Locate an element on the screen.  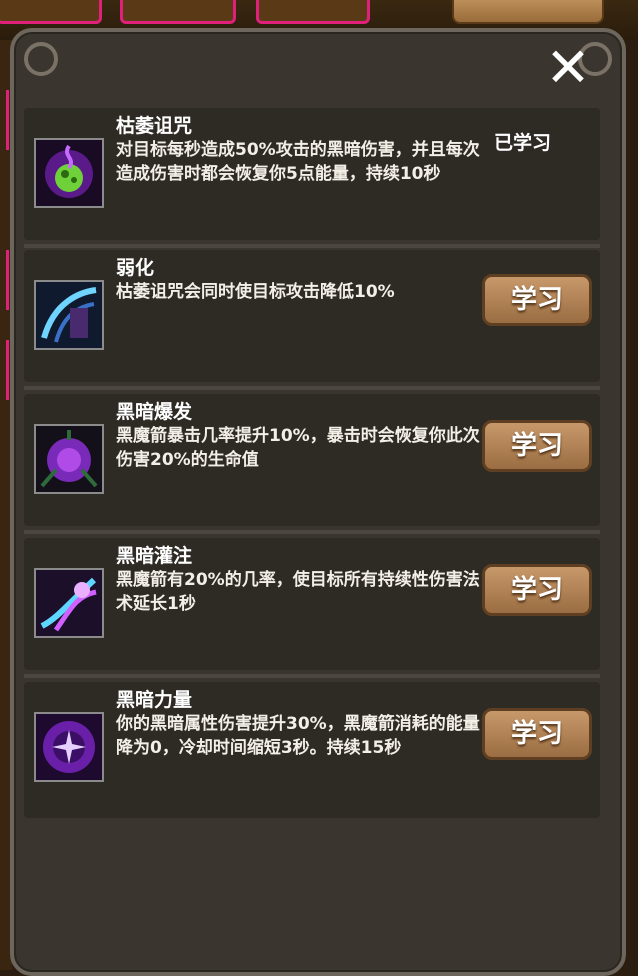
skill-description: 黑魔箭暴击几率提升10%，暴击时会恢复你此次伤害20%的生命值 is located at coordinates (298, 448).